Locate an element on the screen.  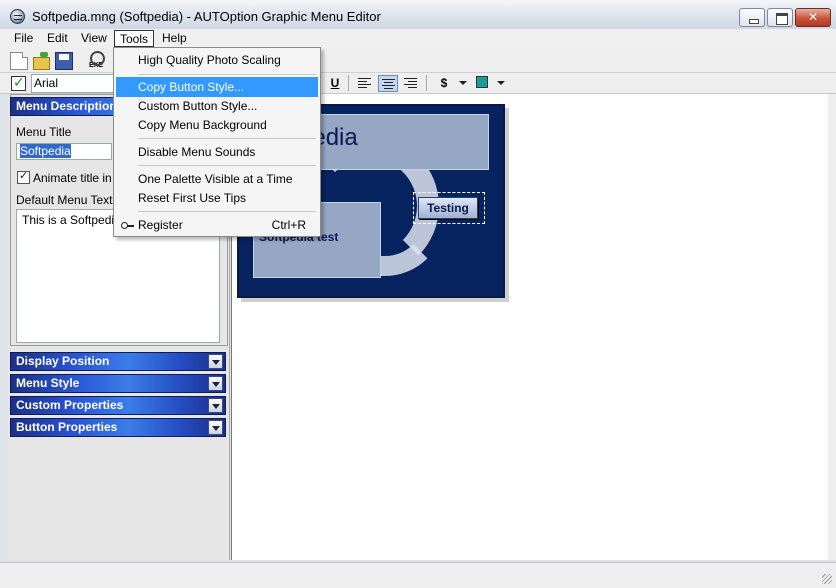
section-label: Display Position is located at coordinates (63, 361).